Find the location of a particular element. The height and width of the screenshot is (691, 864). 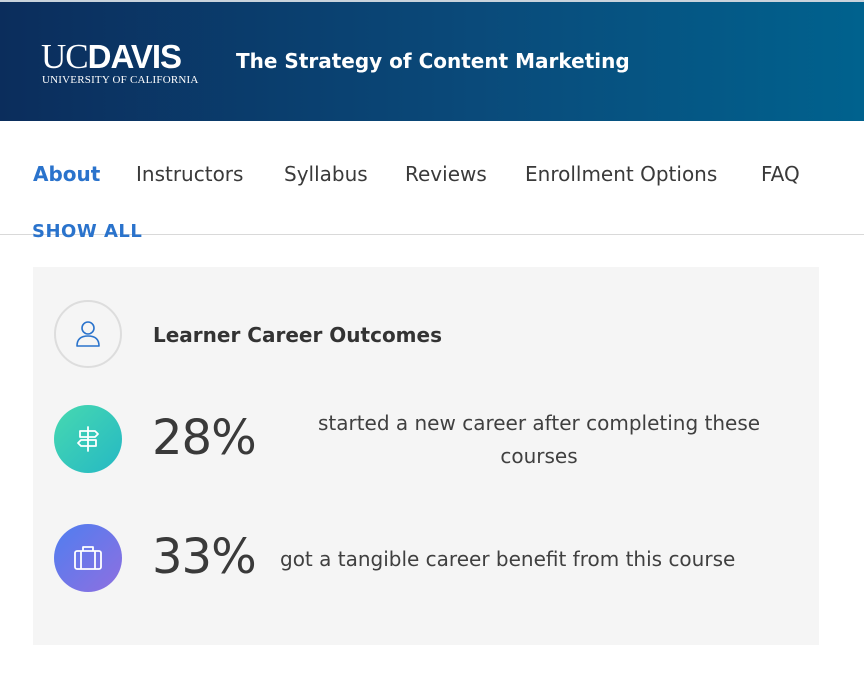

person-icon-circle is located at coordinates (88, 334).